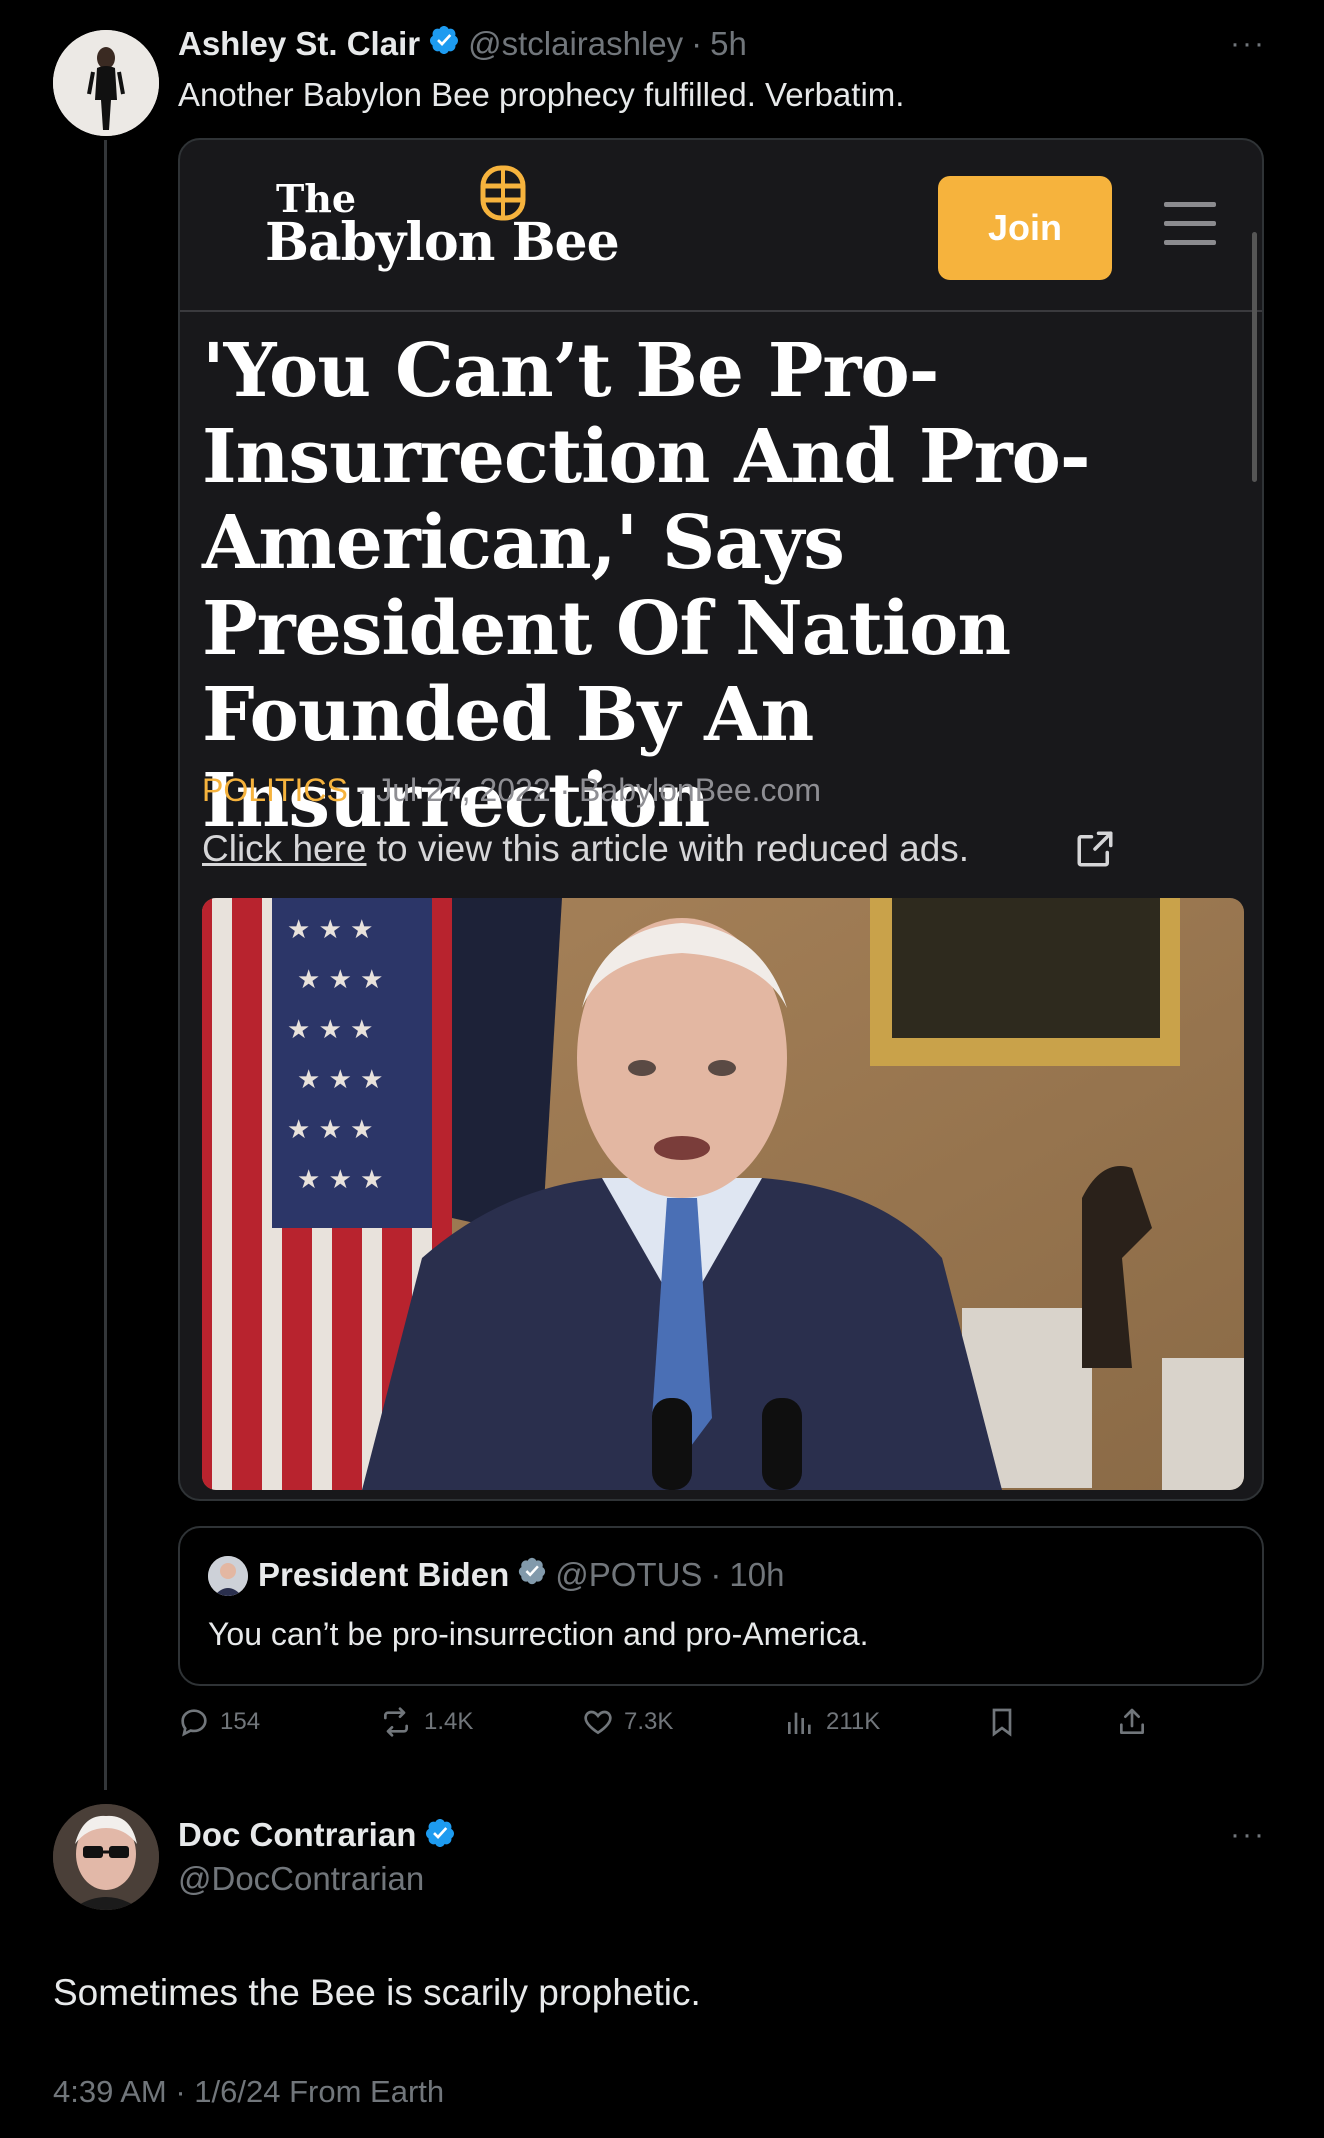 The image size is (1324, 2138). Describe the element at coordinates (449, 1721) in the screenshot. I see `repost-count: 1.4K` at that location.